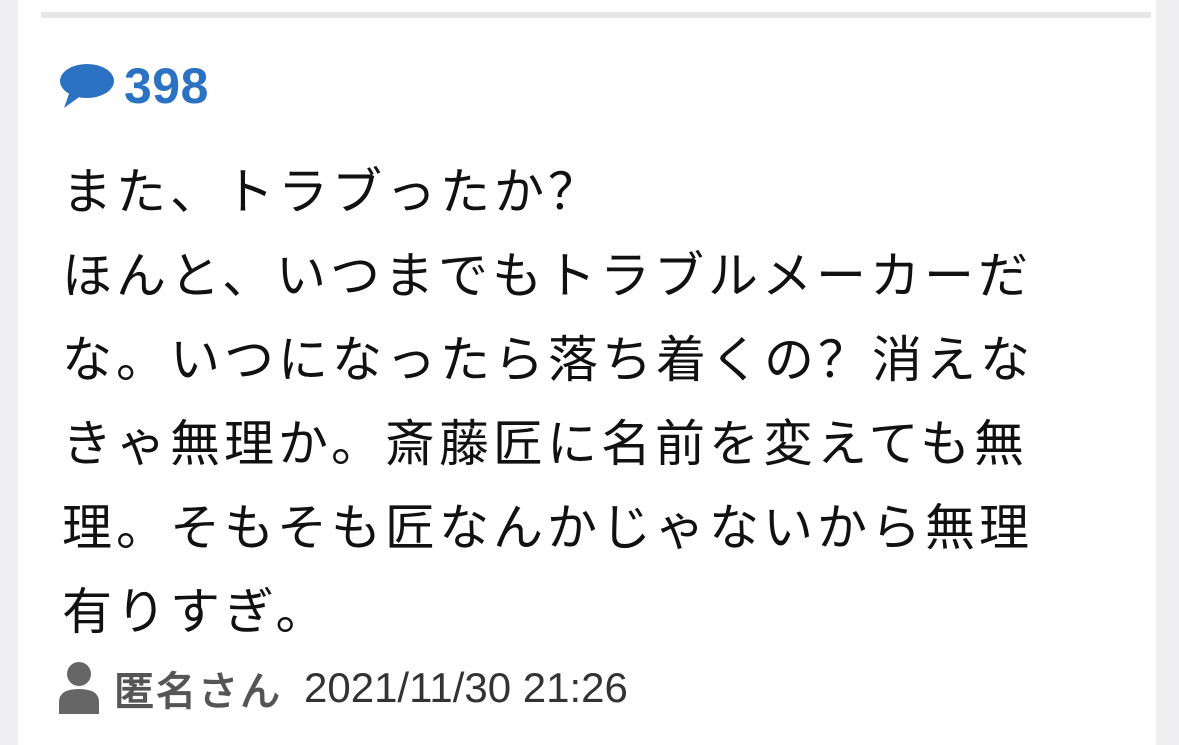 The width and height of the screenshot is (1179, 745). What do you see at coordinates (87, 86) in the screenshot?
I see `speech-bubble-icon` at bounding box center [87, 86].